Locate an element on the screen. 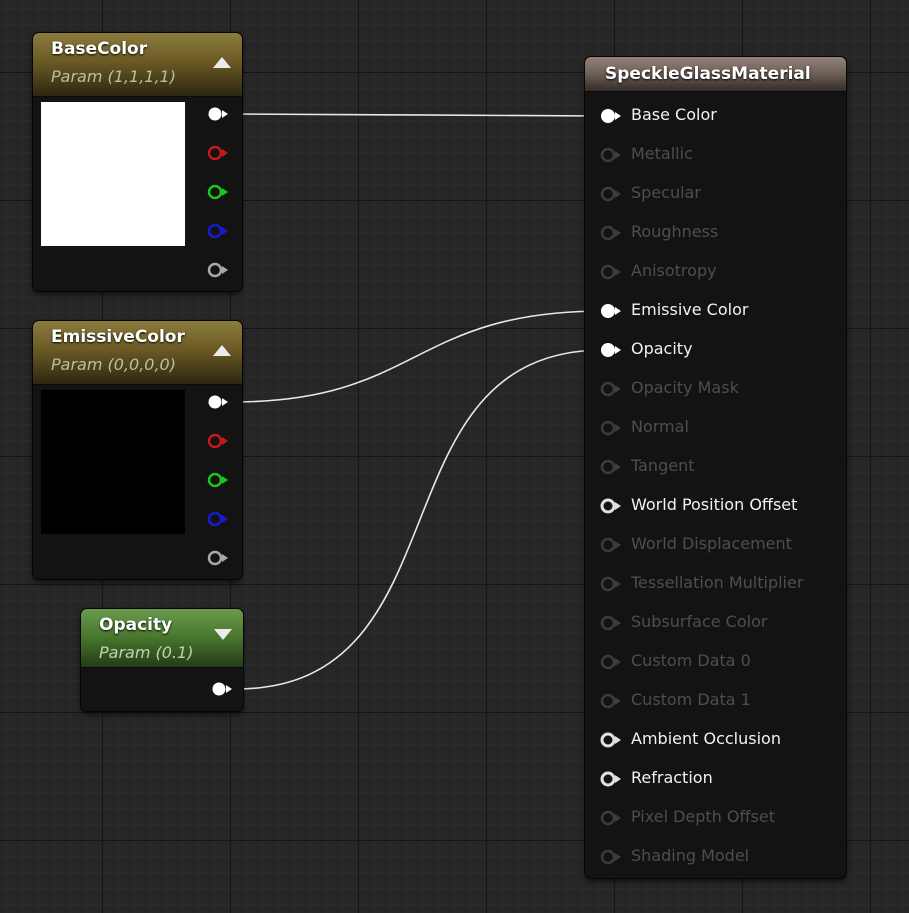  material-input-label: Opacity Mask is located at coordinates (685, 387).